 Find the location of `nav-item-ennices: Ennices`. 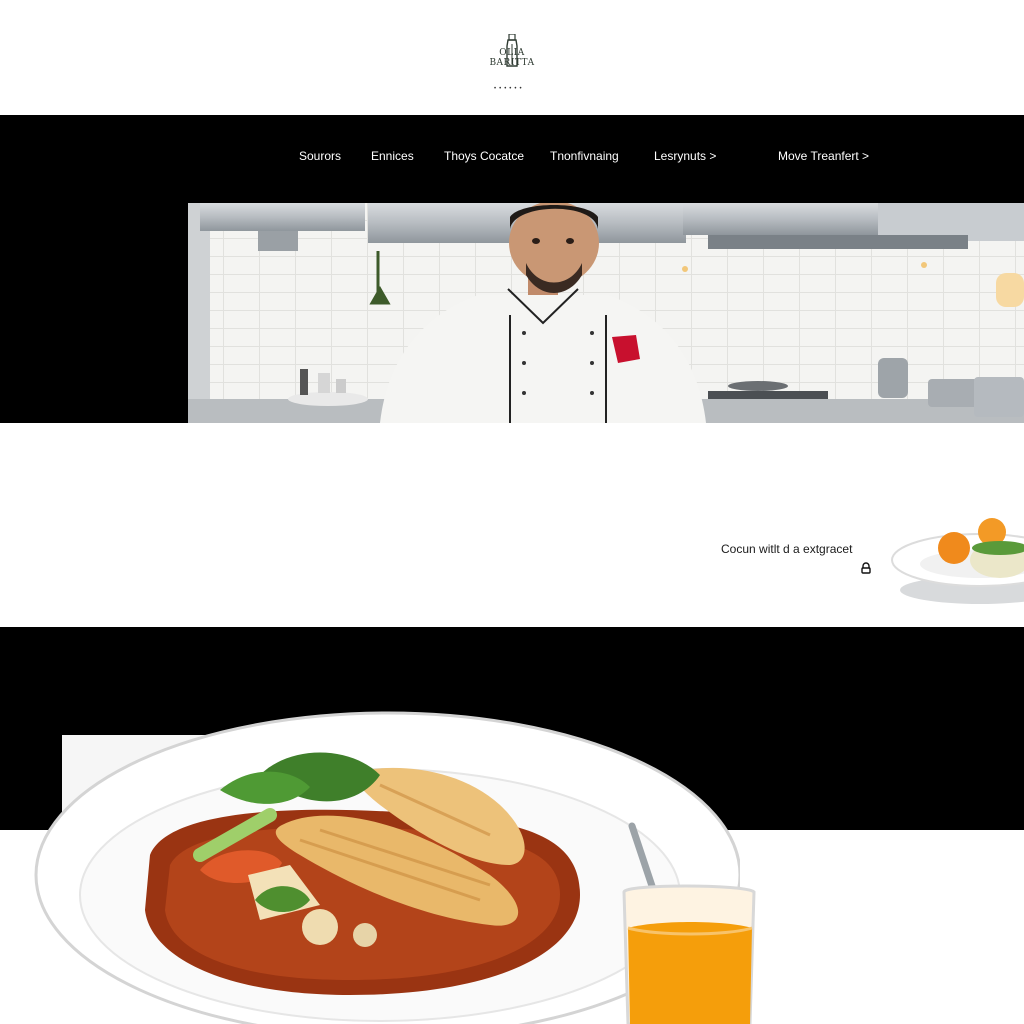

nav-item-ennices: Ennices is located at coordinates (392, 156).